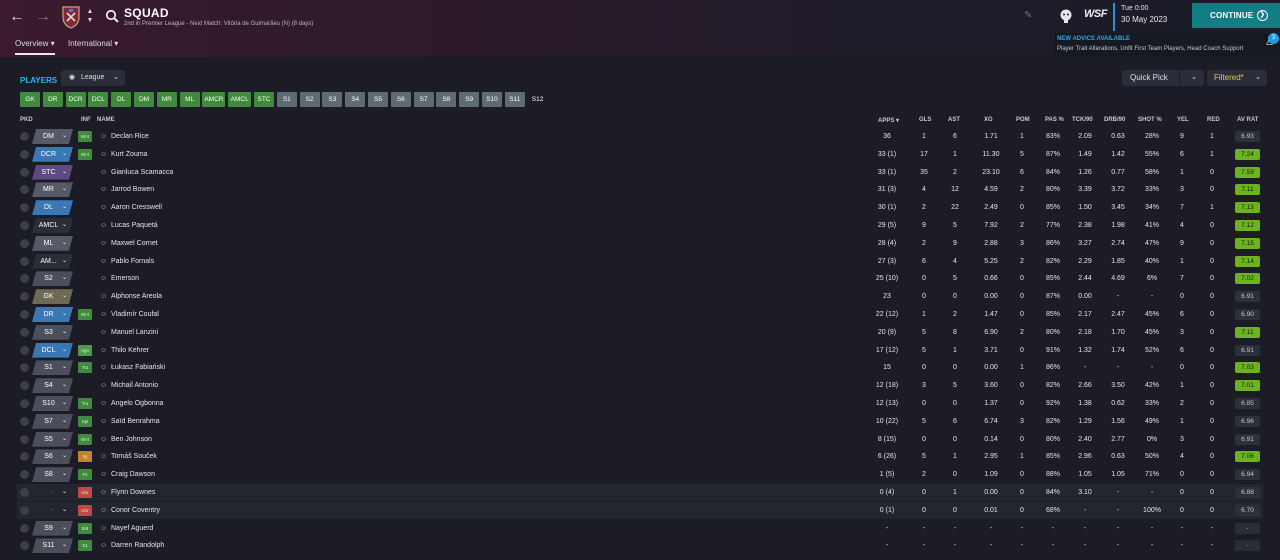  What do you see at coordinates (1114, 120) in the screenshot?
I see `col-drb: DRB/90` at bounding box center [1114, 120].